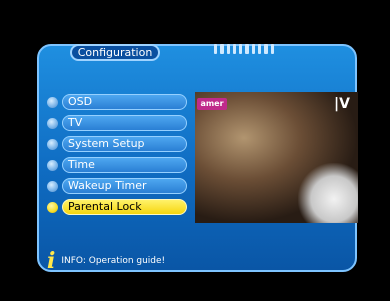 The width and height of the screenshot is (390, 301). I want to click on menu-item-label: OSD, so click(124, 102).